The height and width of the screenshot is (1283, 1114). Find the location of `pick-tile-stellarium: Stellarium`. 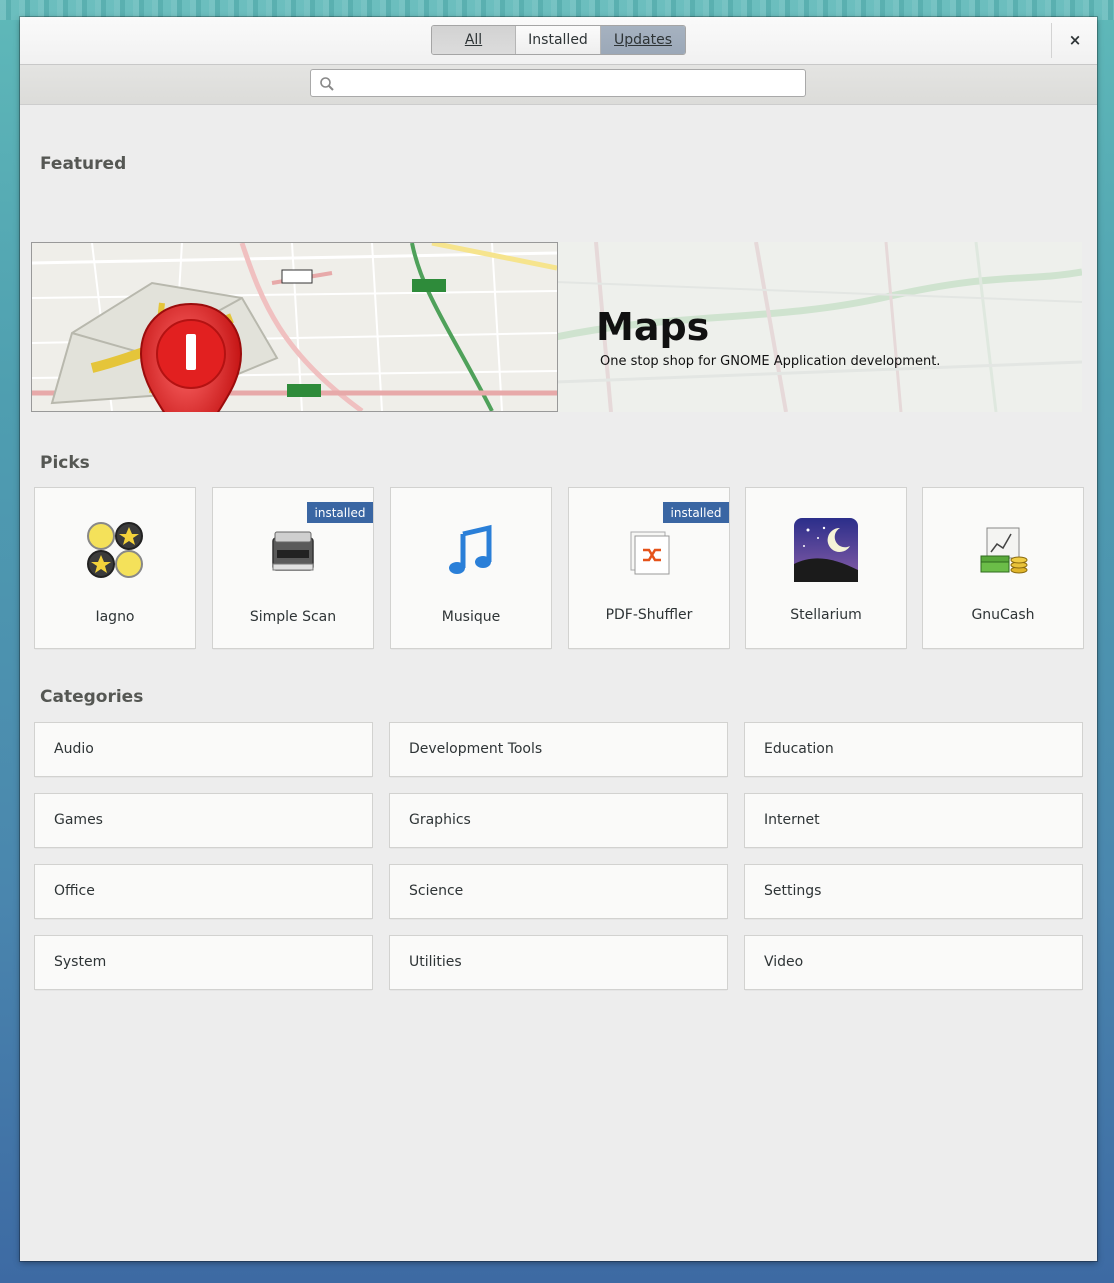

pick-tile-stellarium: Stellarium is located at coordinates (826, 568).